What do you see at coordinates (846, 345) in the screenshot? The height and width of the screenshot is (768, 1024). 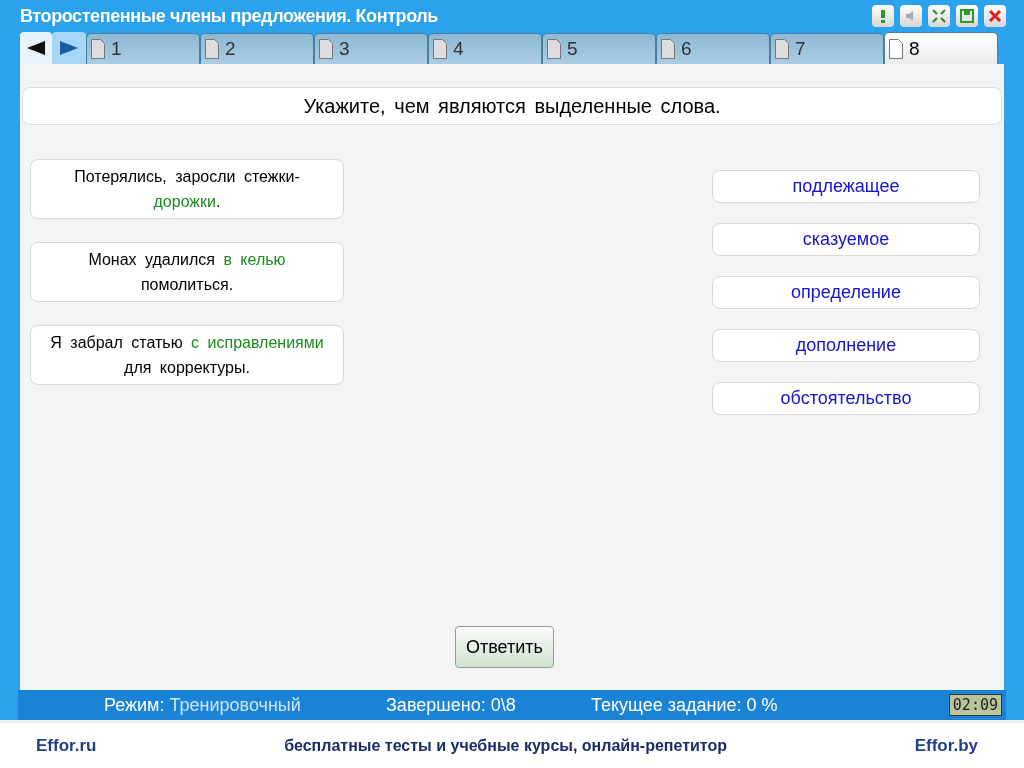 I see `answer-option: дополнение` at bounding box center [846, 345].